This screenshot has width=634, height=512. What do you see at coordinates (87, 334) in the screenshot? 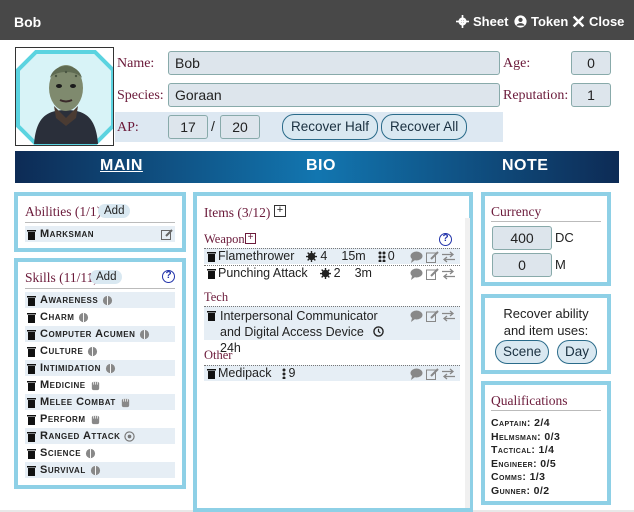
I see `skill-name: Computer Acumen` at bounding box center [87, 334].